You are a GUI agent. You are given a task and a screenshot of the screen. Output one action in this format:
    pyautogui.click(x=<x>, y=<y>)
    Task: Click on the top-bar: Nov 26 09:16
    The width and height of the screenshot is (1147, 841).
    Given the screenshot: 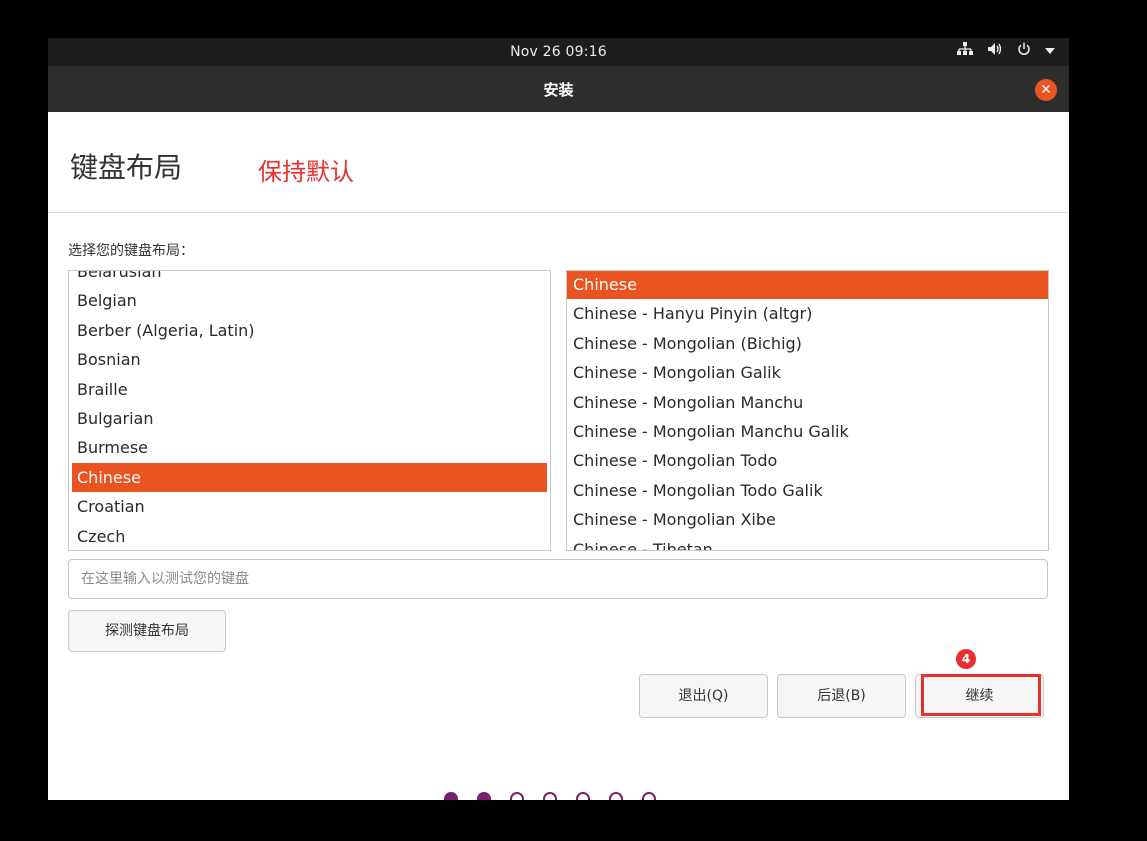 What is the action you would take?
    pyautogui.click(x=558, y=52)
    